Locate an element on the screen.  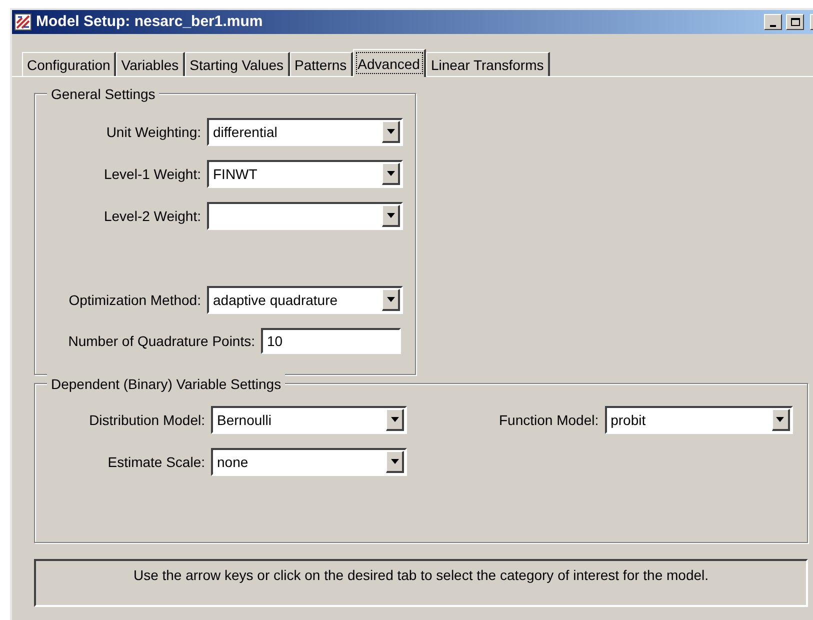
dropdown: none is located at coordinates (309, 462).